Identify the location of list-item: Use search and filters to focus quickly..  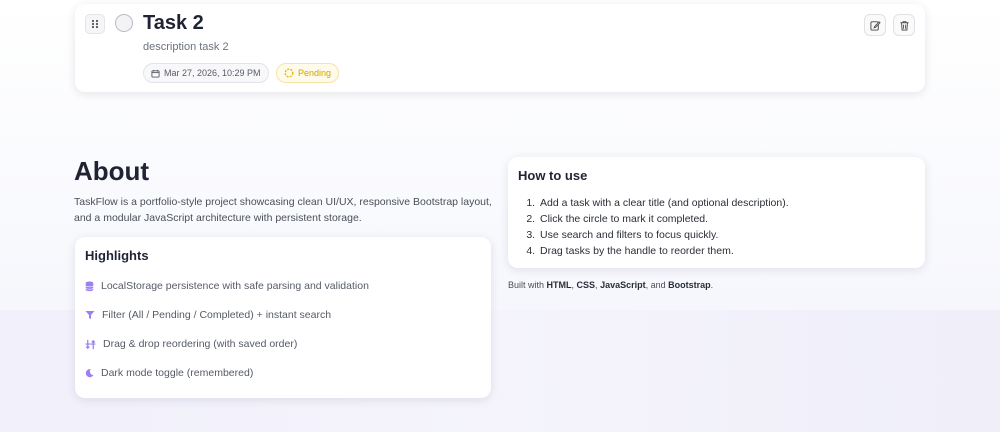
(663, 235).